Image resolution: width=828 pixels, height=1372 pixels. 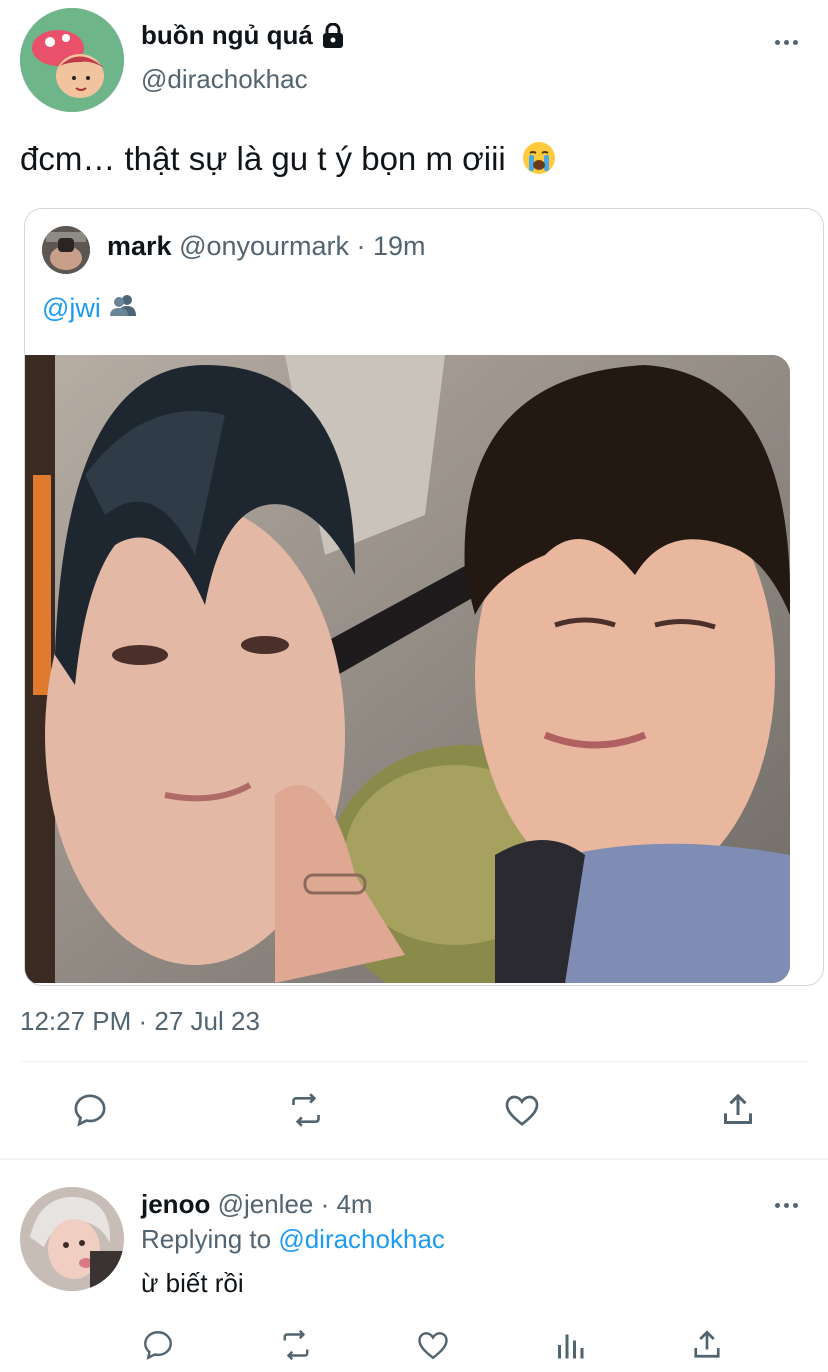 What do you see at coordinates (123, 308) in the screenshot?
I see `busts-in-silhouette-icon` at bounding box center [123, 308].